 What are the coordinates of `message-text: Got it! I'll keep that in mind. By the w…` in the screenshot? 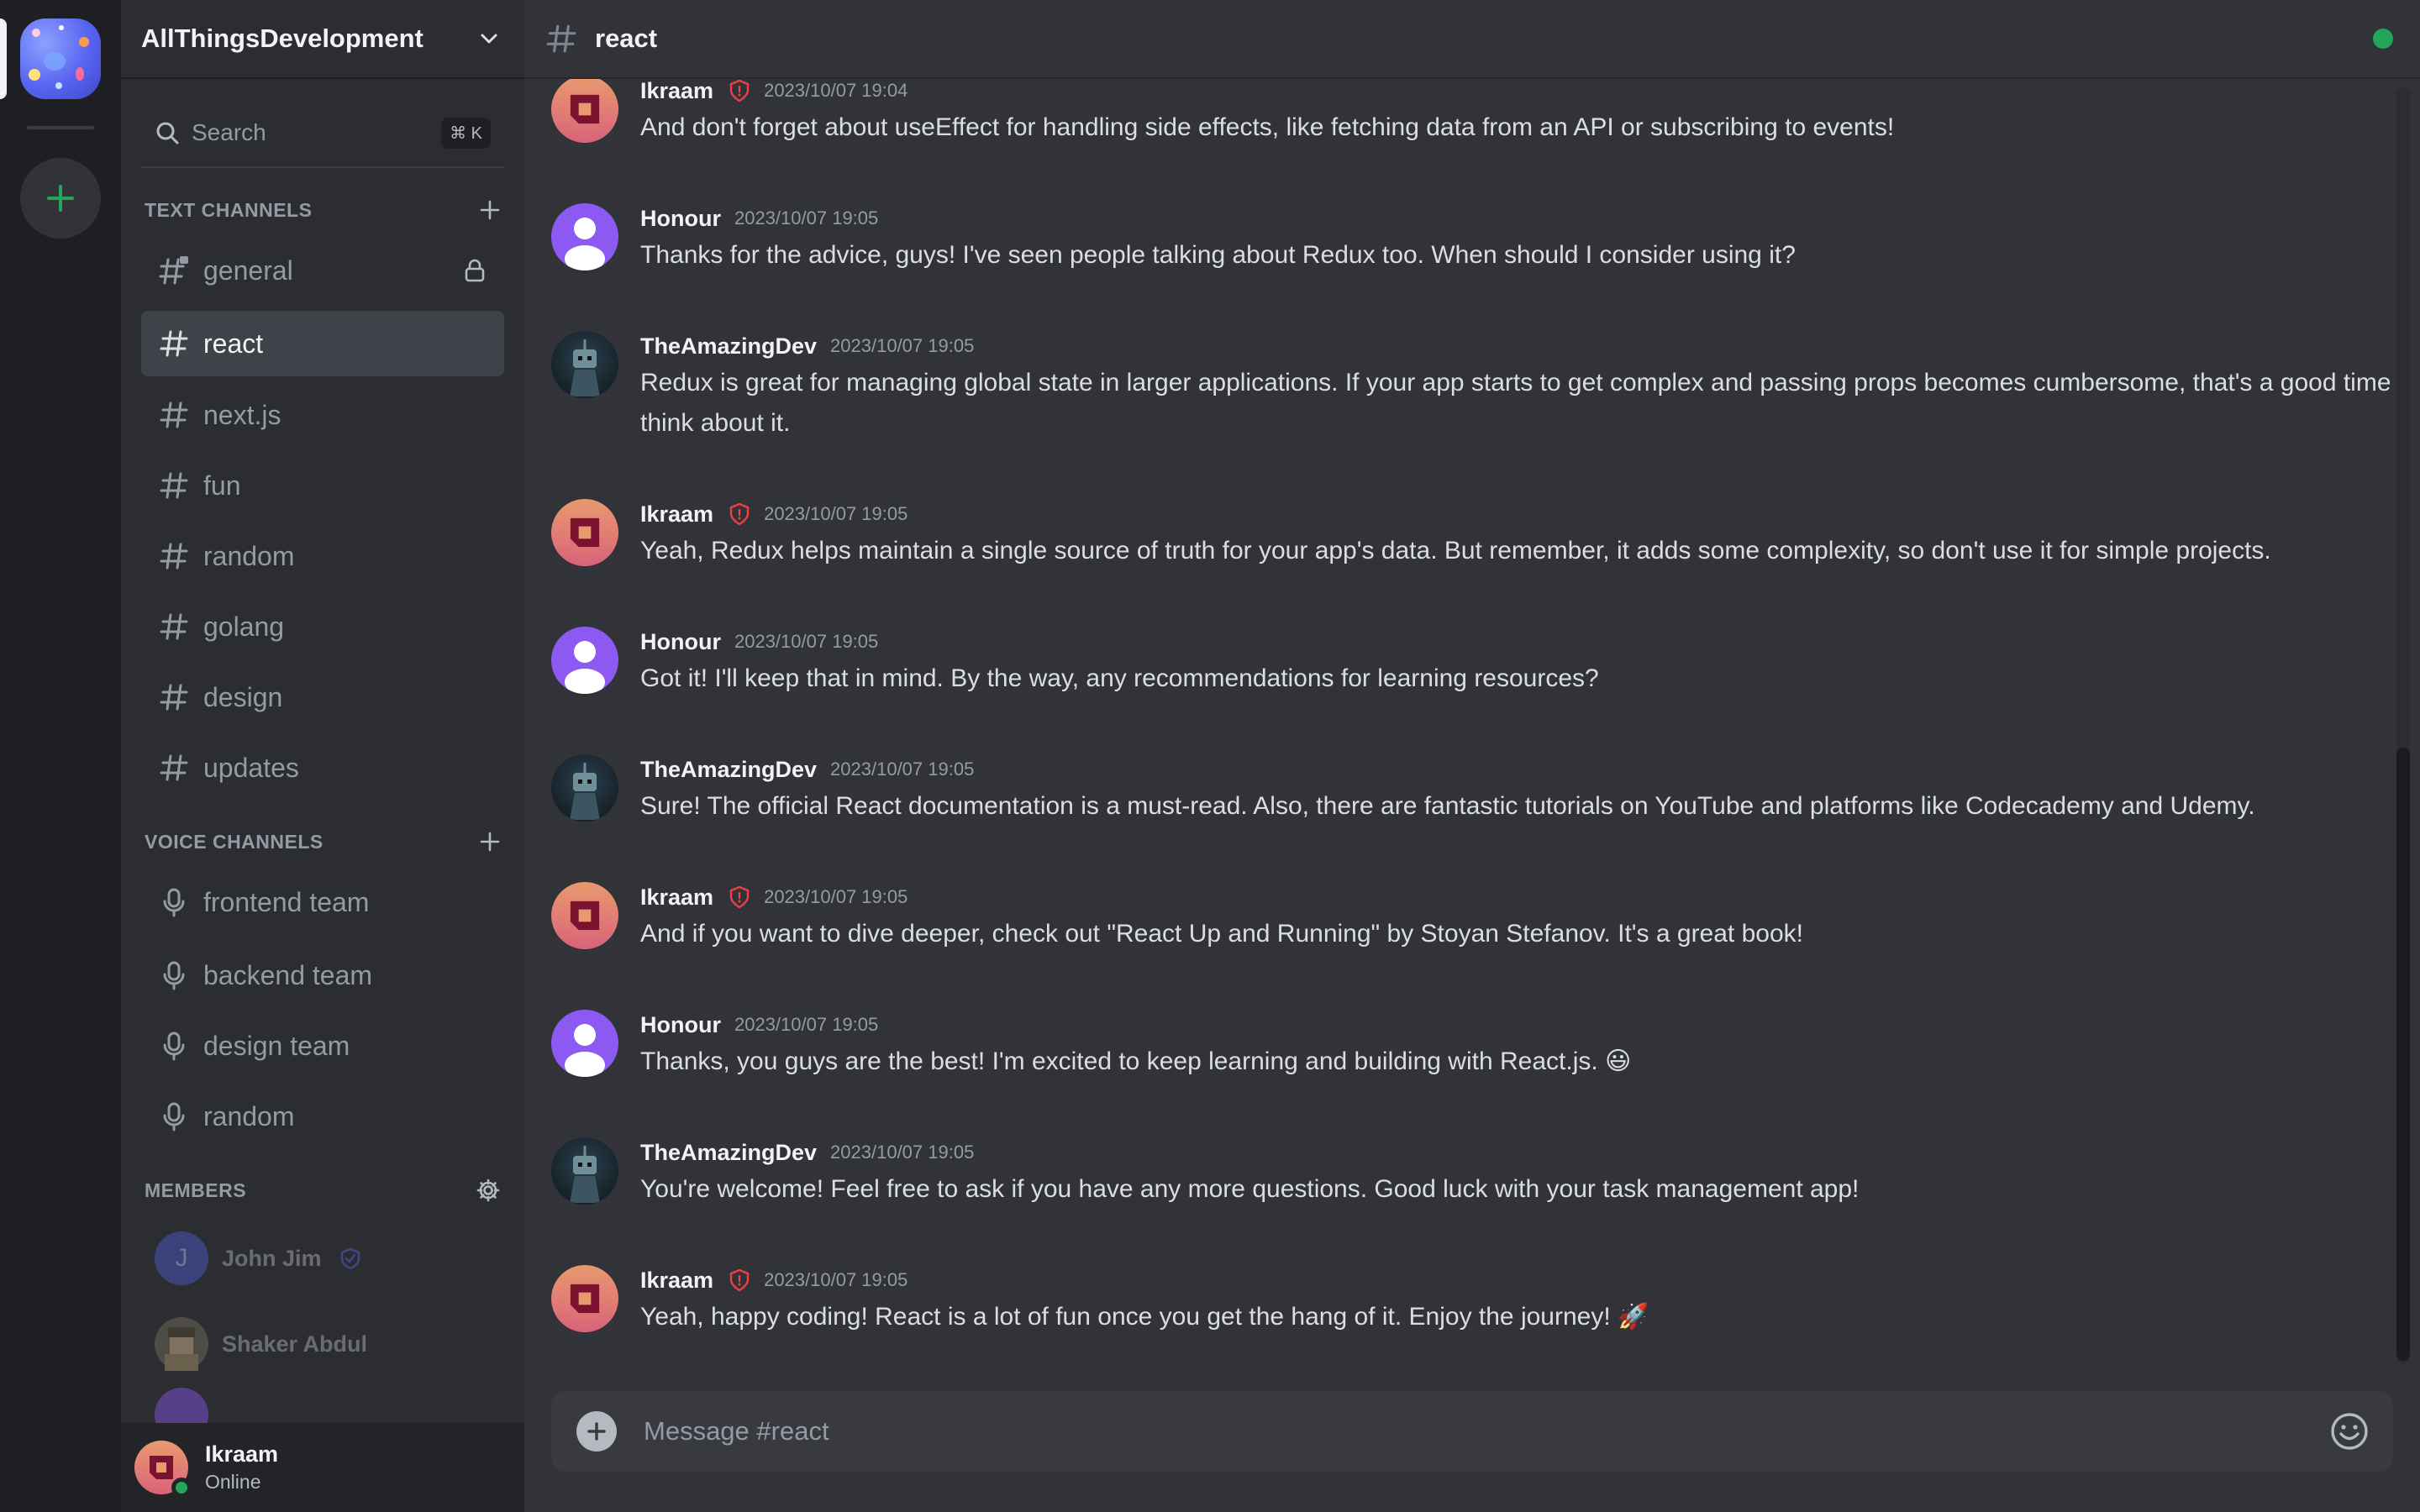 It's located at (1119, 678).